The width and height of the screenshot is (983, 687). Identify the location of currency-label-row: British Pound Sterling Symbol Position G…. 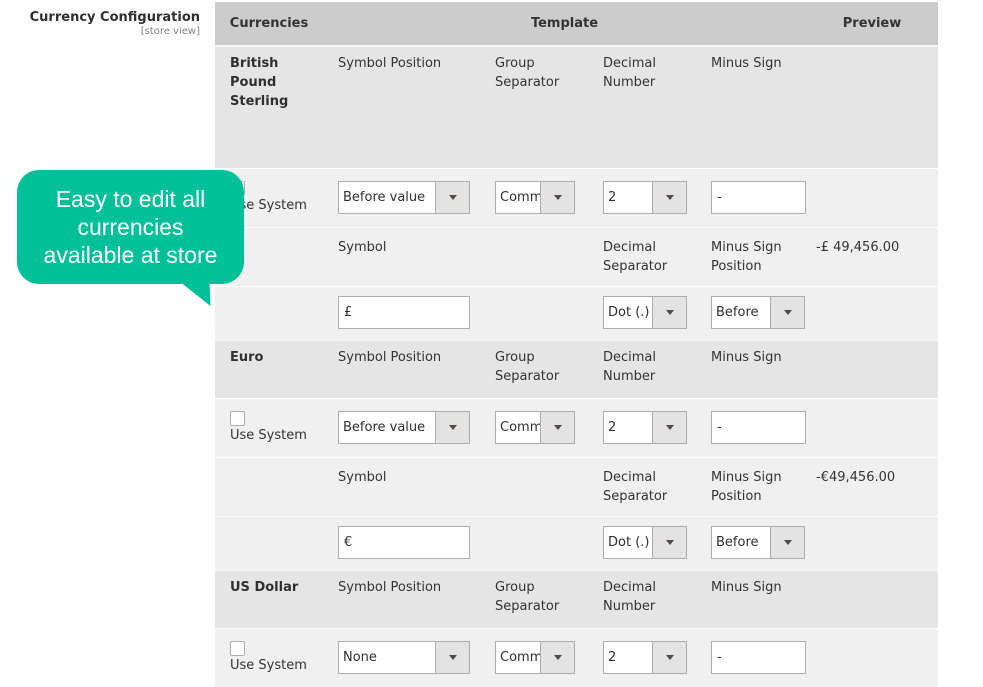
(577, 106).